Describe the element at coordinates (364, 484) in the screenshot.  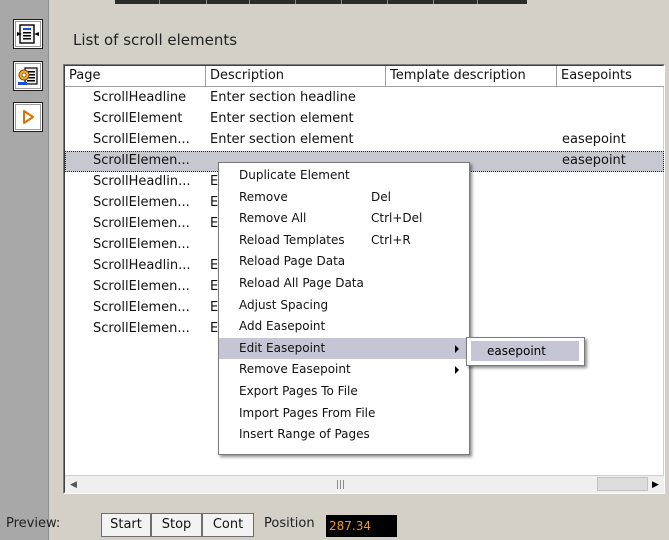
I see `horizontal-scrollbar: ◀ ▶` at that location.